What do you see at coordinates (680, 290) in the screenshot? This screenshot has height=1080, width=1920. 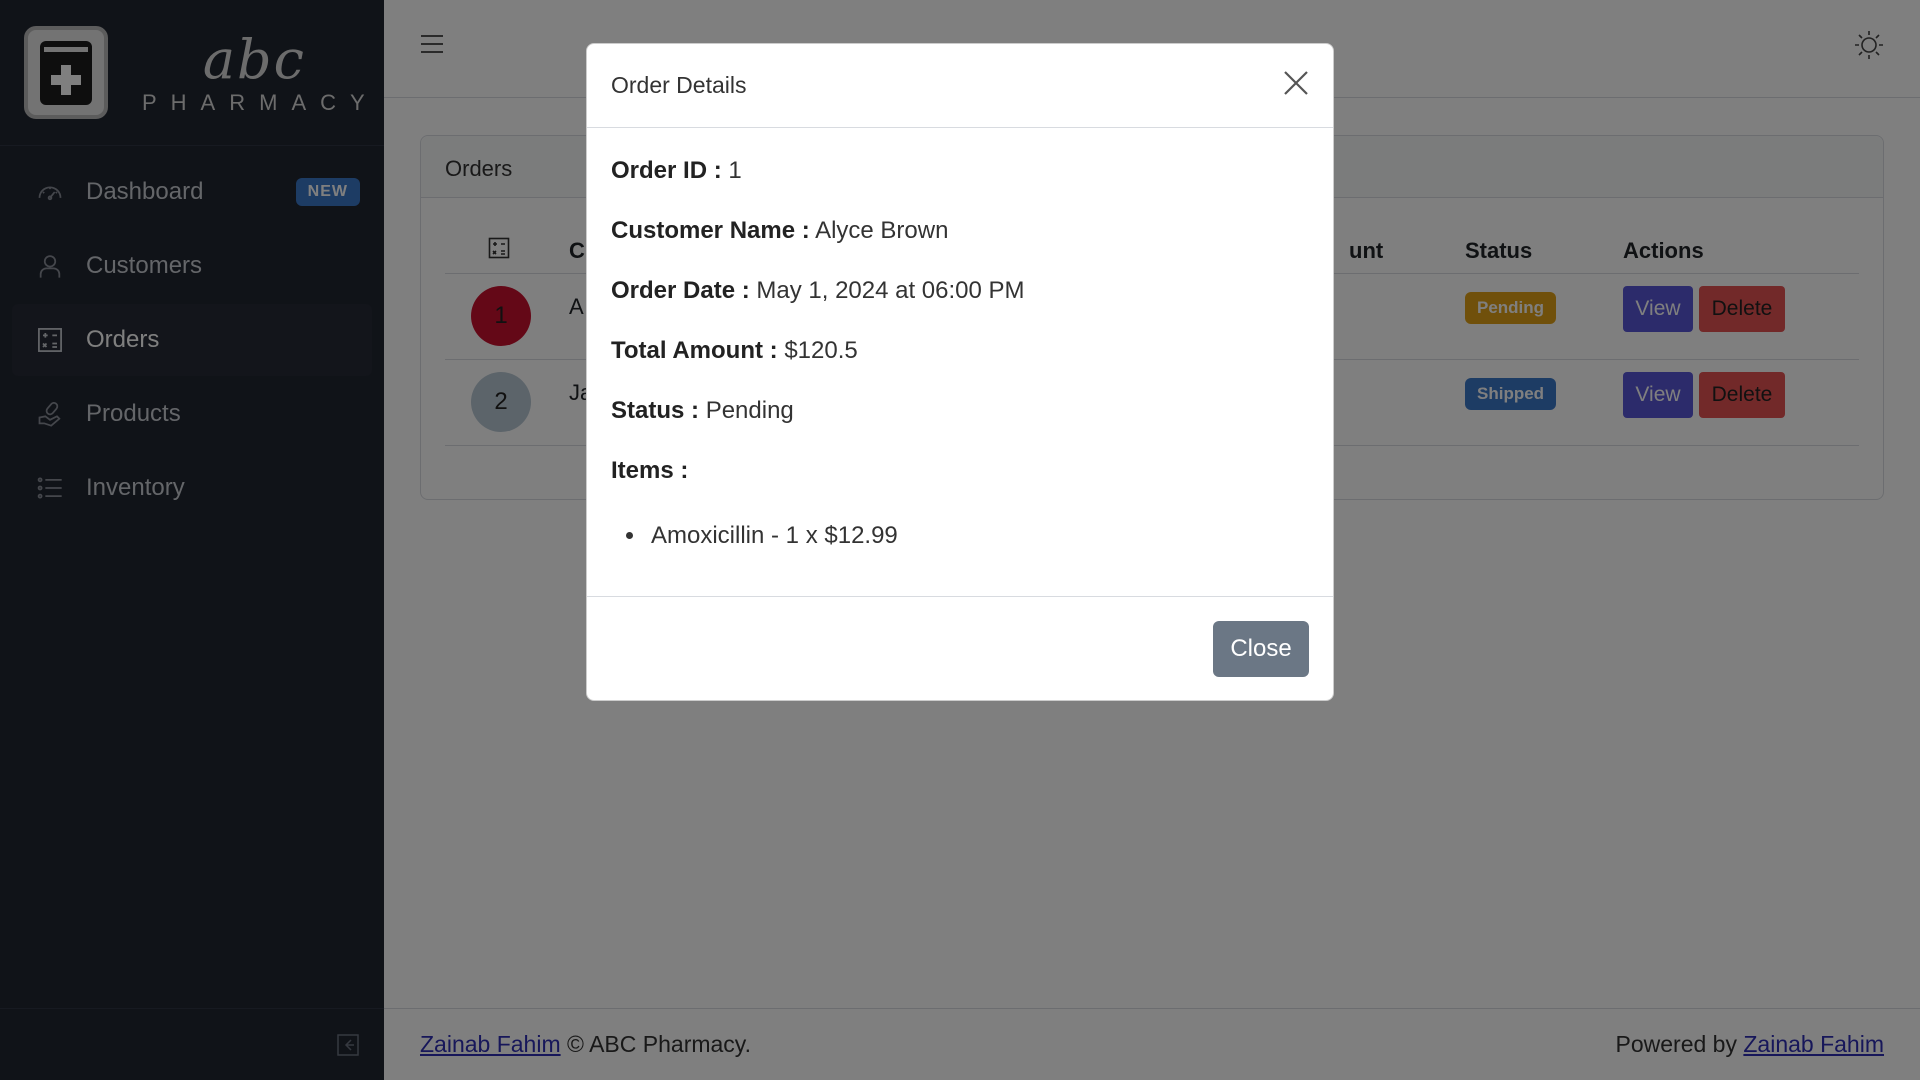 I see `field-label: Order Date :` at bounding box center [680, 290].